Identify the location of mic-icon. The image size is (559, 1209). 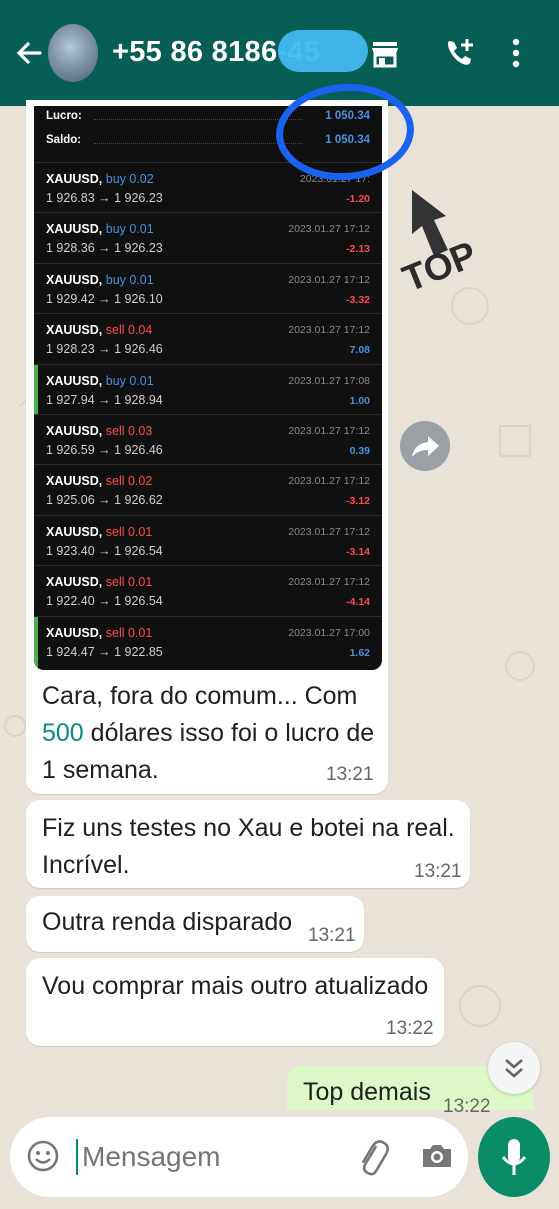
(514, 1157).